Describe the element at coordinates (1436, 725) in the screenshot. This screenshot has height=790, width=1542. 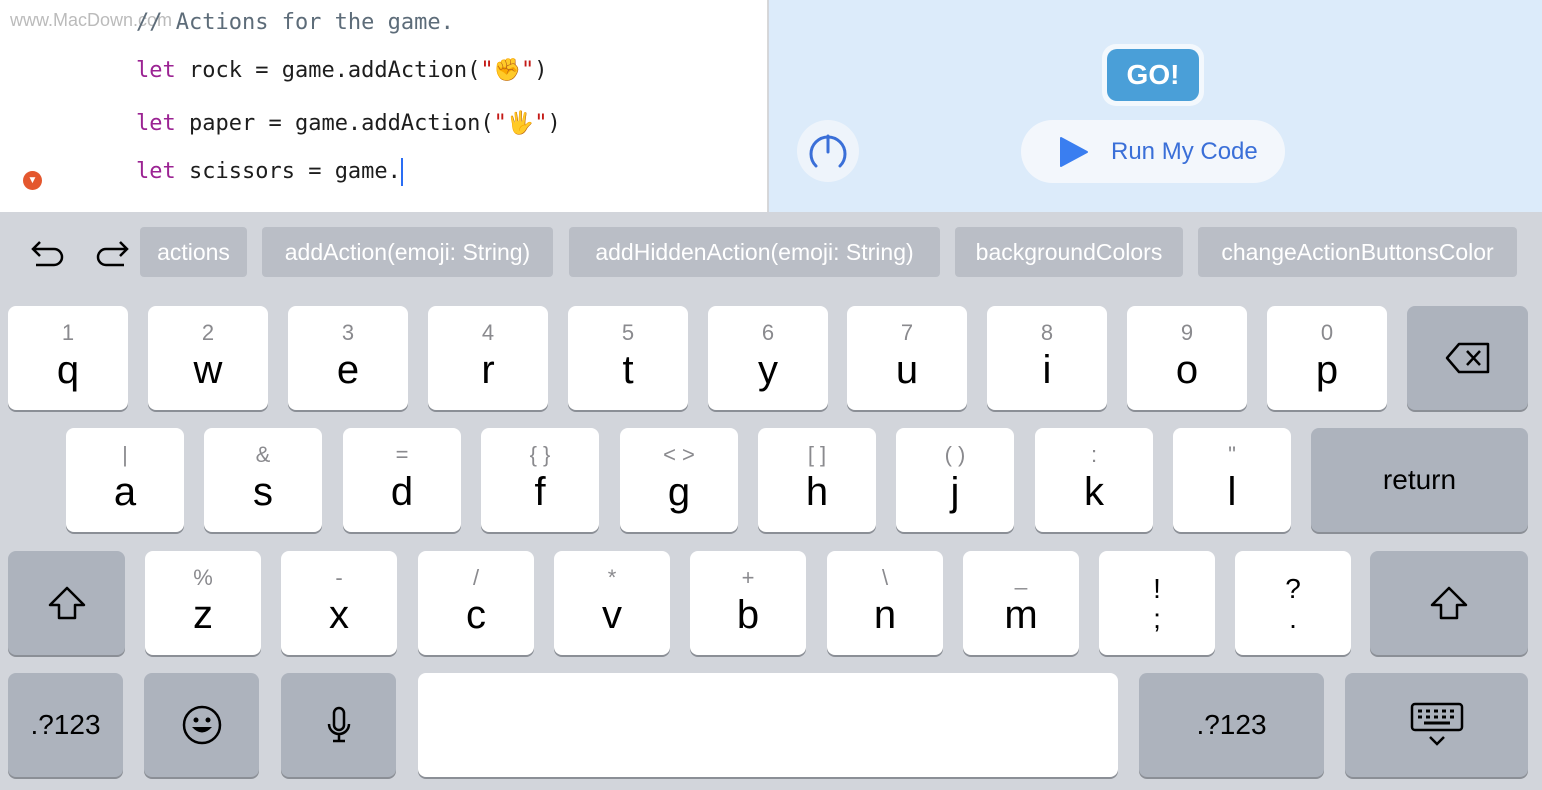
I see `hide-keyboard-key` at that location.